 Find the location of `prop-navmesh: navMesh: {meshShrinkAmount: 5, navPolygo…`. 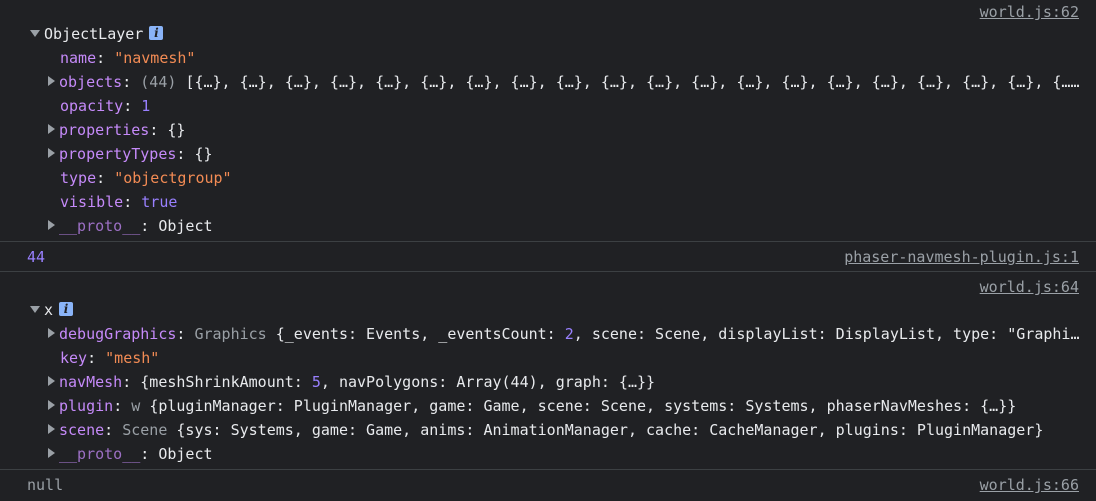

prop-navmesh: navMesh: {meshShrinkAmount: 5, navPolygo… is located at coordinates (564, 382).